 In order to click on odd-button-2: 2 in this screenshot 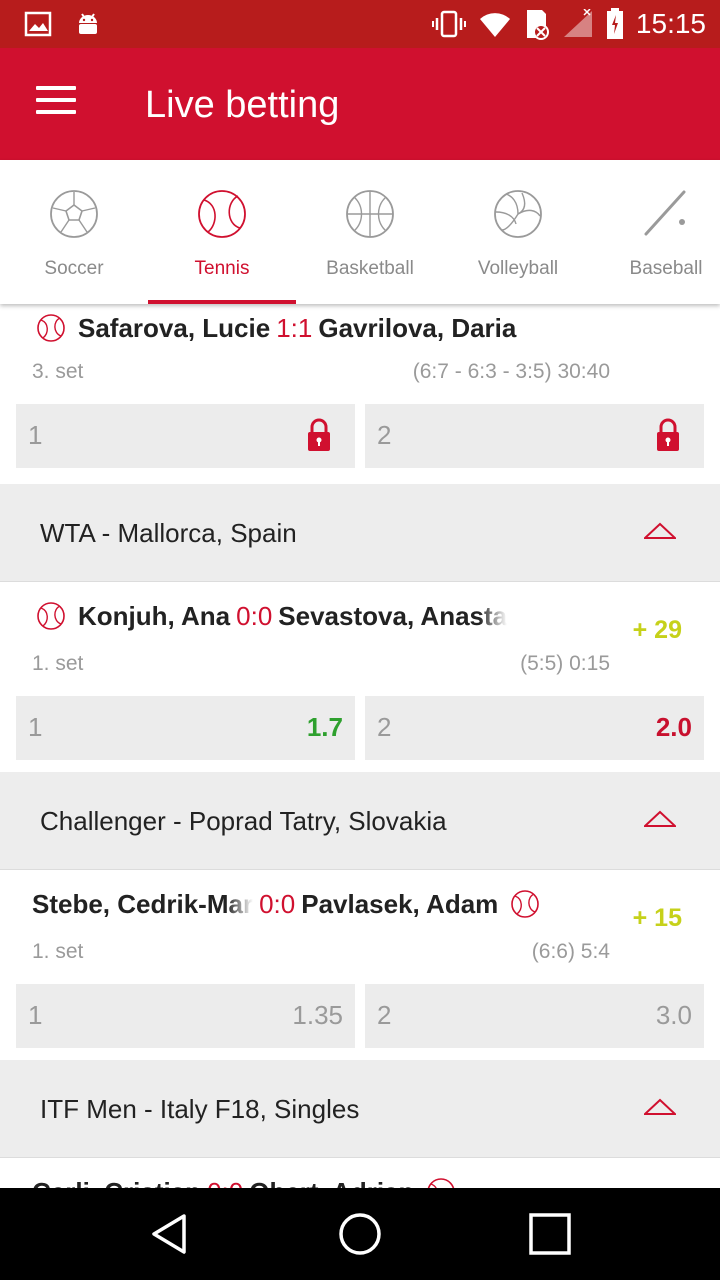, I will do `click(534, 436)`.